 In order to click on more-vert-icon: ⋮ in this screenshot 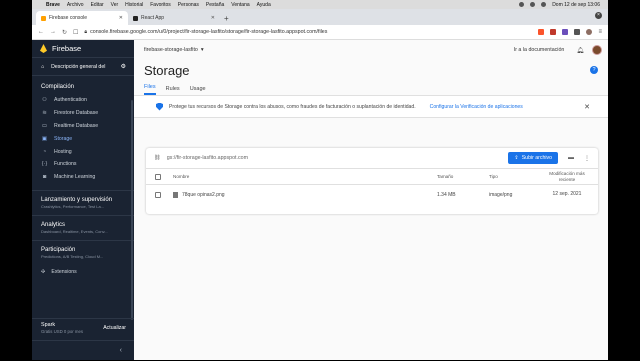, I will do `click(587, 158)`.